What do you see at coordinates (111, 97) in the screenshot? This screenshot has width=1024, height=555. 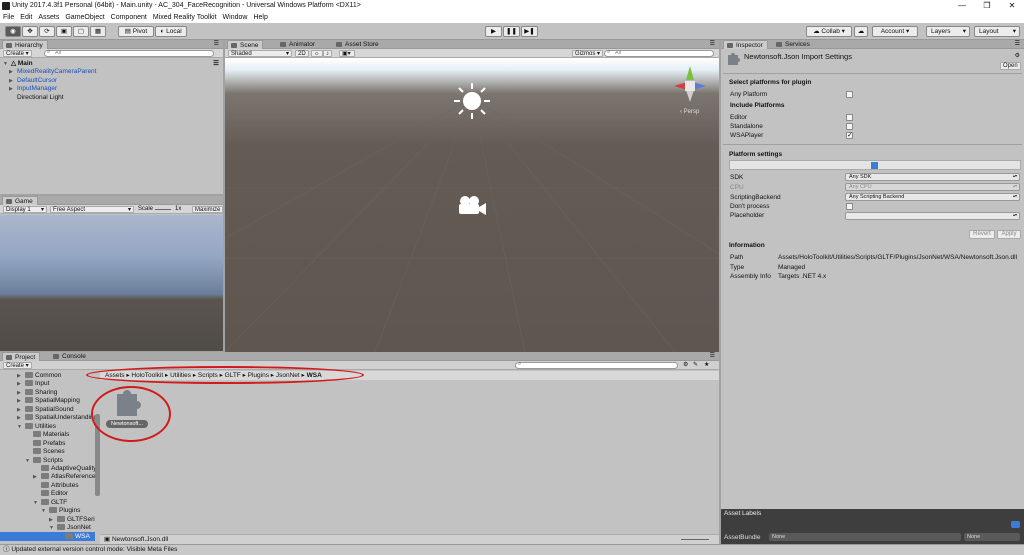 I see `hierarchy-item: Directional Light` at bounding box center [111, 97].